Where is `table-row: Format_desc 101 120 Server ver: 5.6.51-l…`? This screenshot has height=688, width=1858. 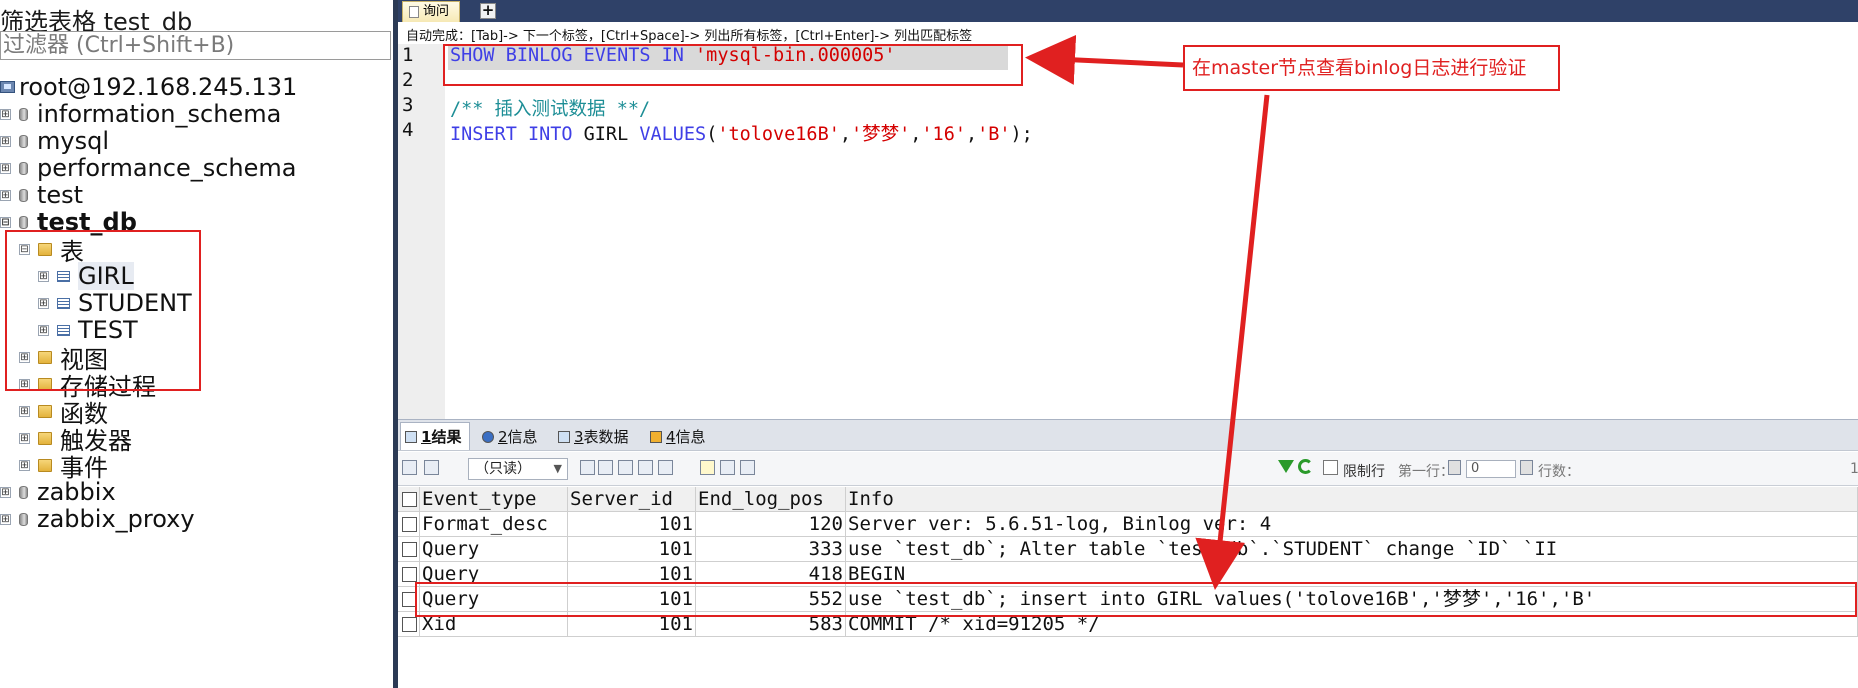
table-row: Format_desc 101 120 Server ver: 5.6.51-l… is located at coordinates (1128, 524).